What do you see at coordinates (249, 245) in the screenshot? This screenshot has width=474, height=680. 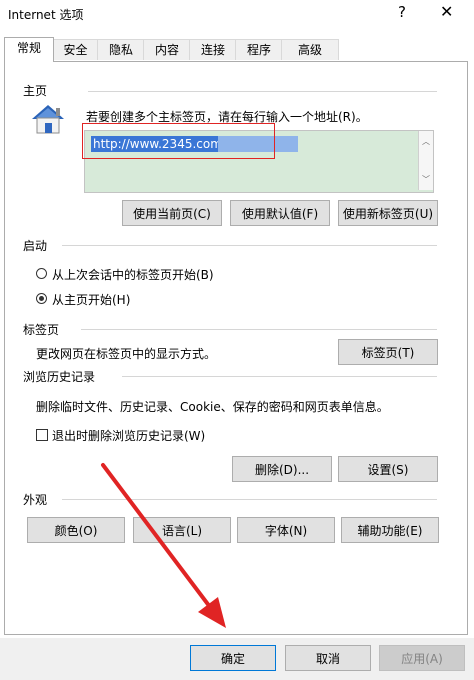 I see `startup-separator` at bounding box center [249, 245].